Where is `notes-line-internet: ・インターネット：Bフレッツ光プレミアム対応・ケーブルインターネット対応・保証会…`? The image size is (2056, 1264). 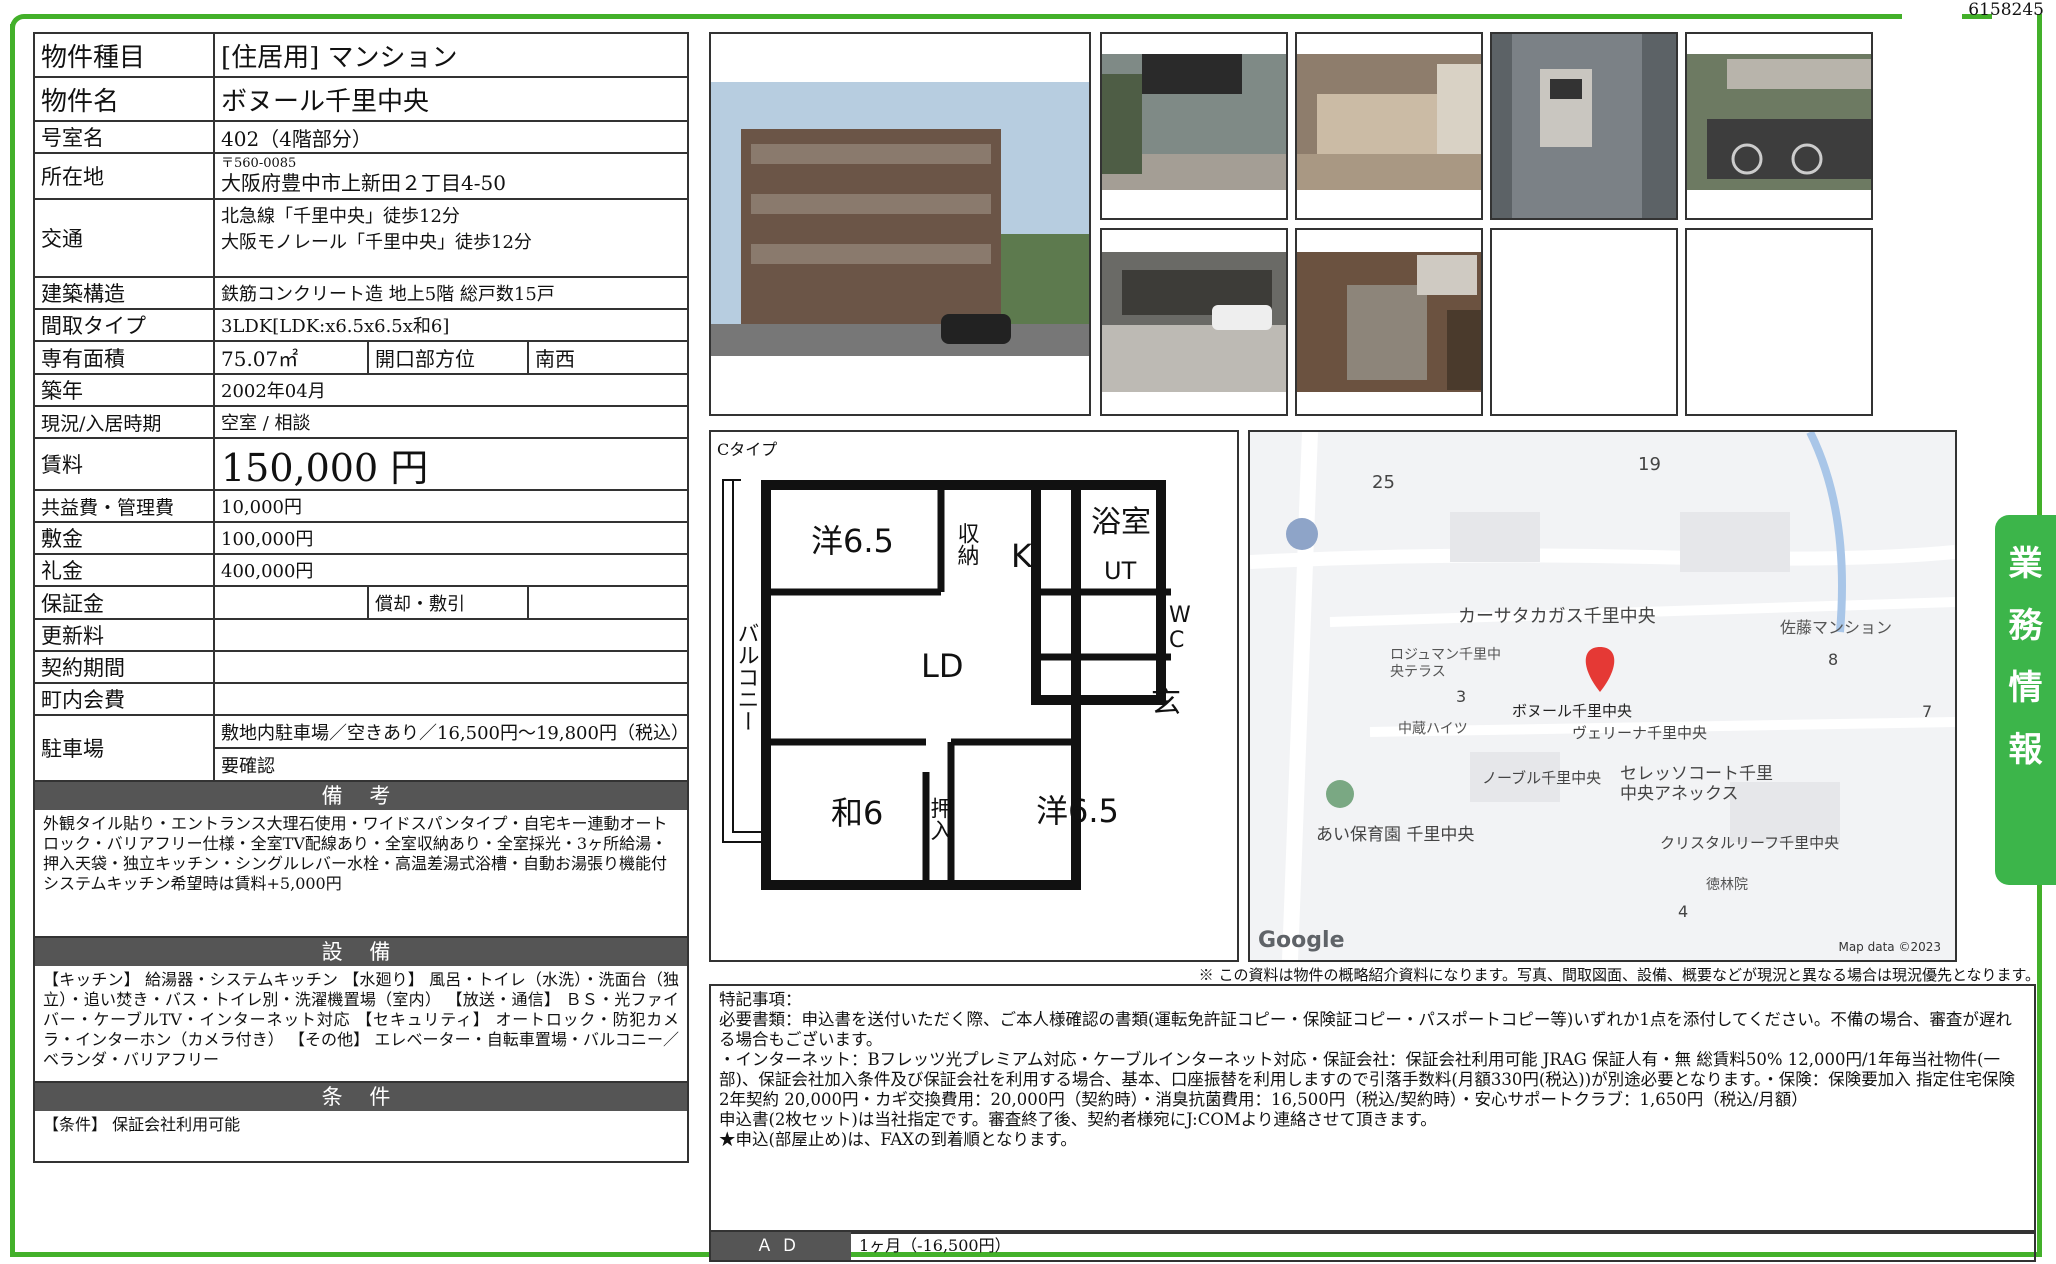
notes-line-internet: ・インターネット：Bフレッツ光プレミアム対応・ケーブルインターネット対応・保証会… is located at coordinates (1367, 1079).